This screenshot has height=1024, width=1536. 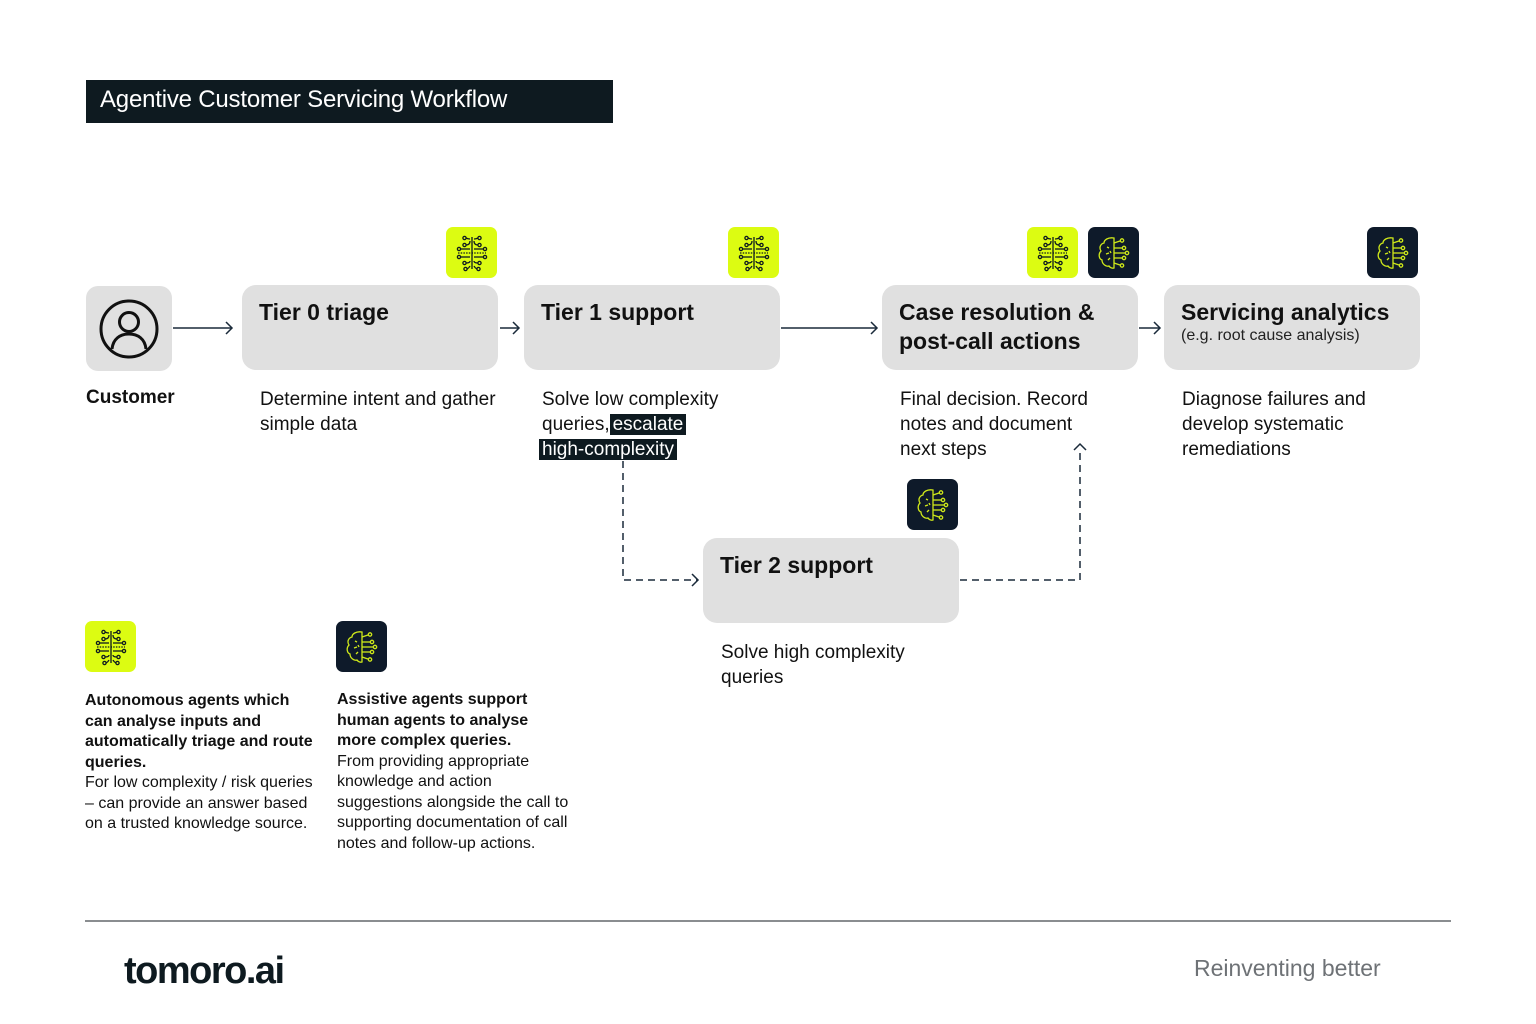 I want to click on dashed-arrowhead-tier2, so click(x=695, y=580).